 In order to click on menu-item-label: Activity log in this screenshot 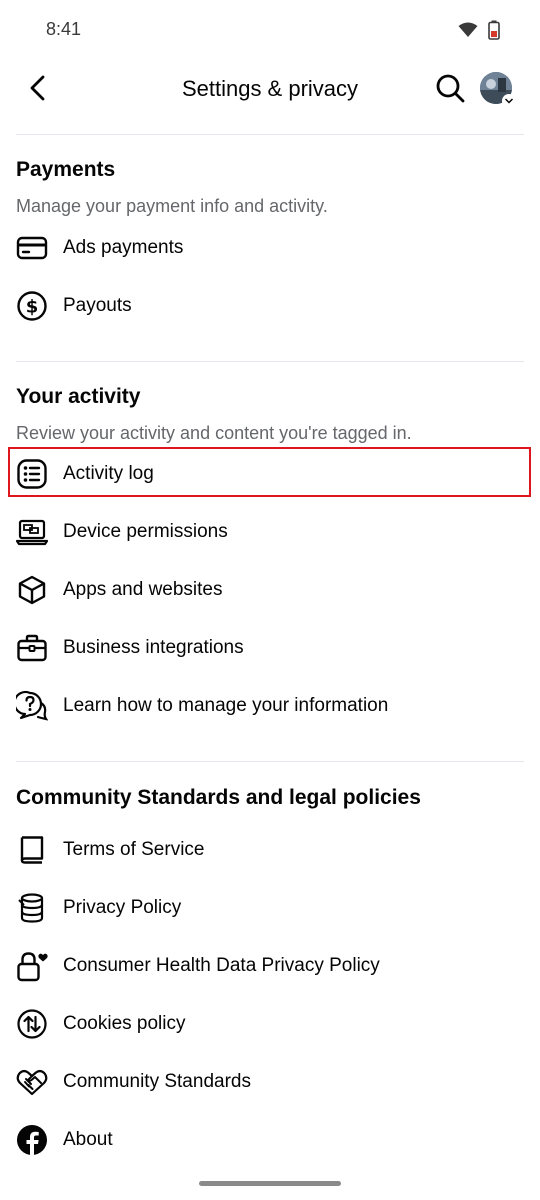, I will do `click(108, 473)`.